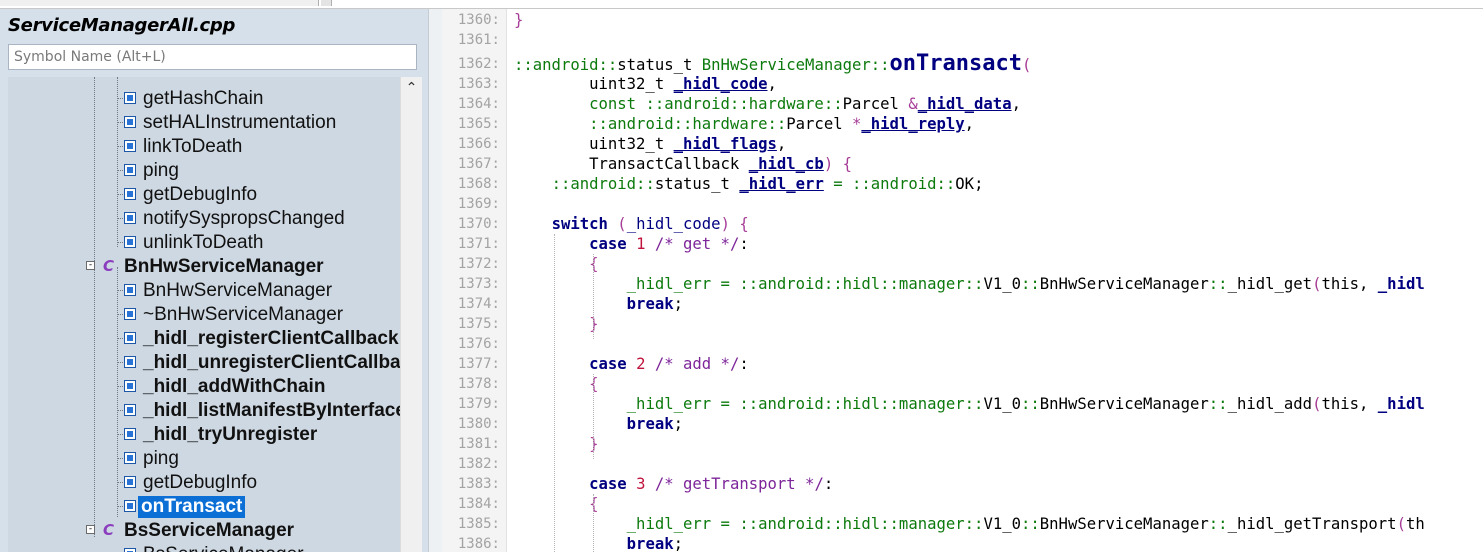 This screenshot has height=552, width=1483. I want to click on tree-method-node: notifySyspropsChanged, so click(204, 219).